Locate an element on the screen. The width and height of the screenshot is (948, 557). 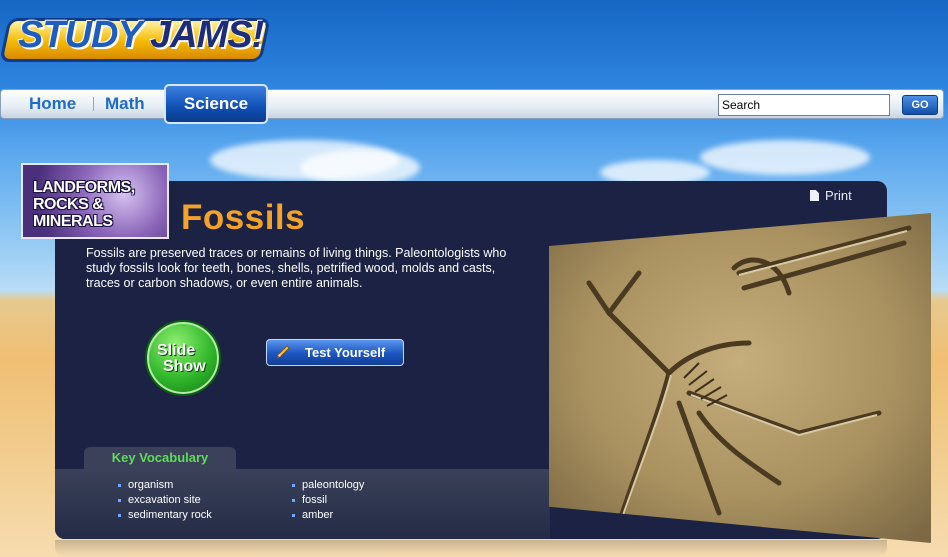
test-yourself-button: Test Yourself is located at coordinates (335, 352).